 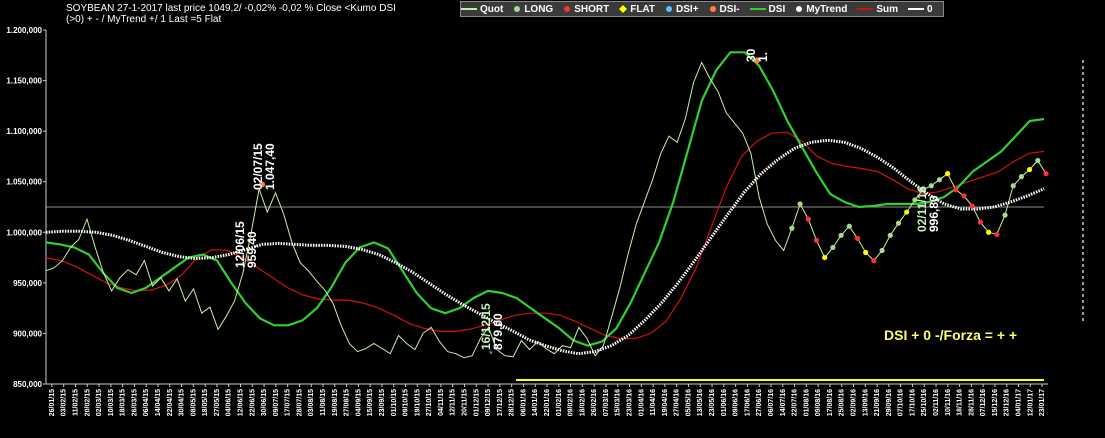 What do you see at coordinates (193, 402) in the screenshot?
I see `x-tick-label: 08/05/15` at bounding box center [193, 402].